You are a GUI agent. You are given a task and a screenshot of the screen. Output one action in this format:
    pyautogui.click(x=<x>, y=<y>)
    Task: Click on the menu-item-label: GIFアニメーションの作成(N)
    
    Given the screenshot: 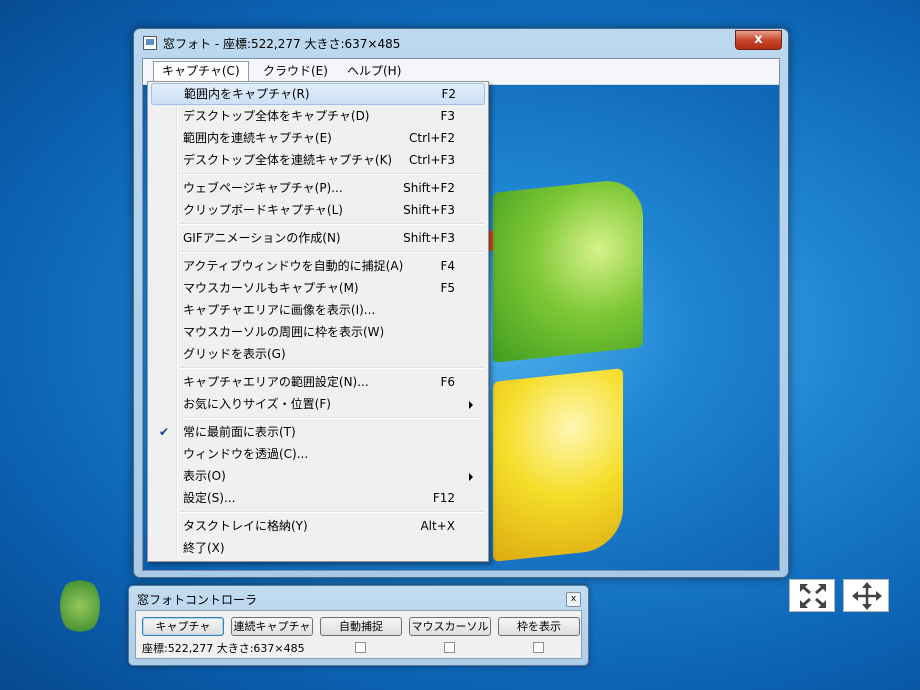 What is the action you would take?
    pyautogui.click(x=262, y=238)
    